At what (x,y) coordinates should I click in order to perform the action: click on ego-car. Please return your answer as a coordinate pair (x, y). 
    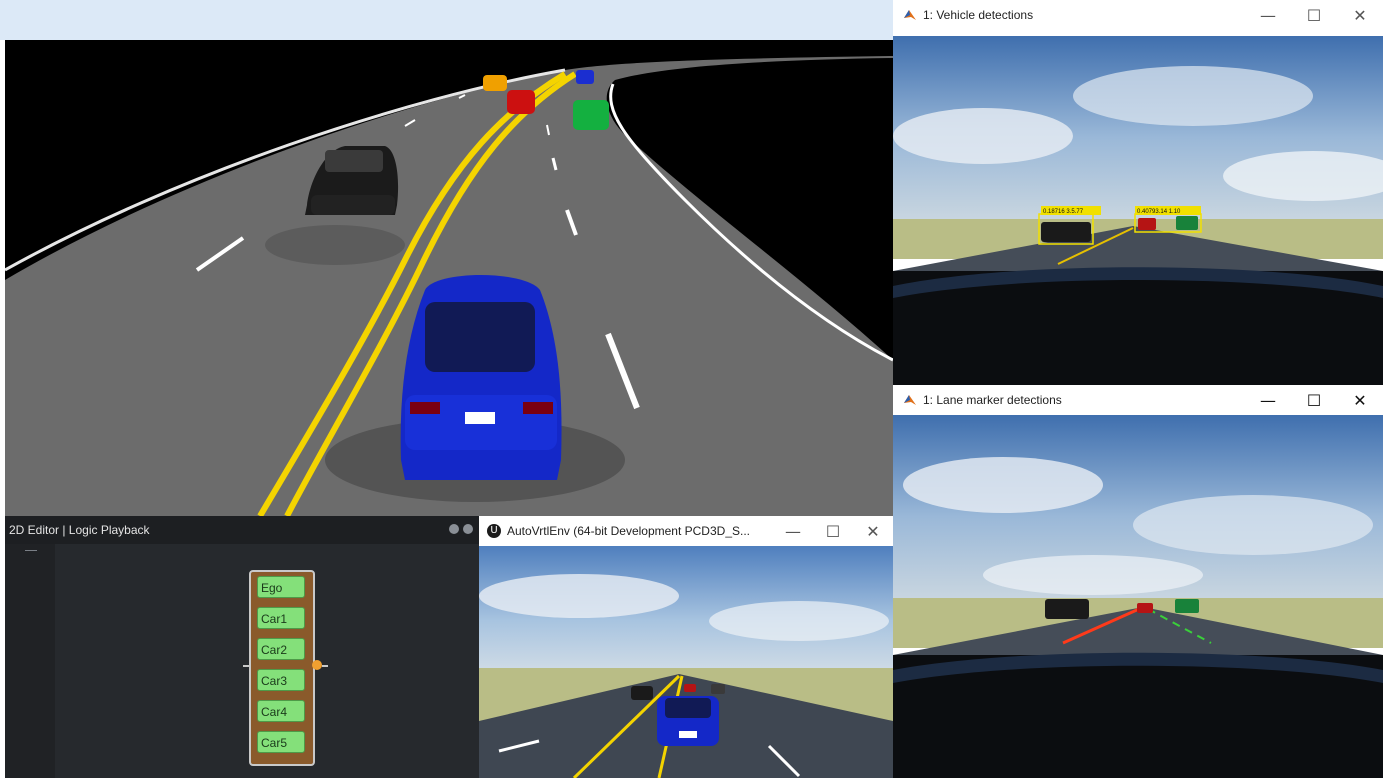
    Looking at the image, I should click on (481, 377).